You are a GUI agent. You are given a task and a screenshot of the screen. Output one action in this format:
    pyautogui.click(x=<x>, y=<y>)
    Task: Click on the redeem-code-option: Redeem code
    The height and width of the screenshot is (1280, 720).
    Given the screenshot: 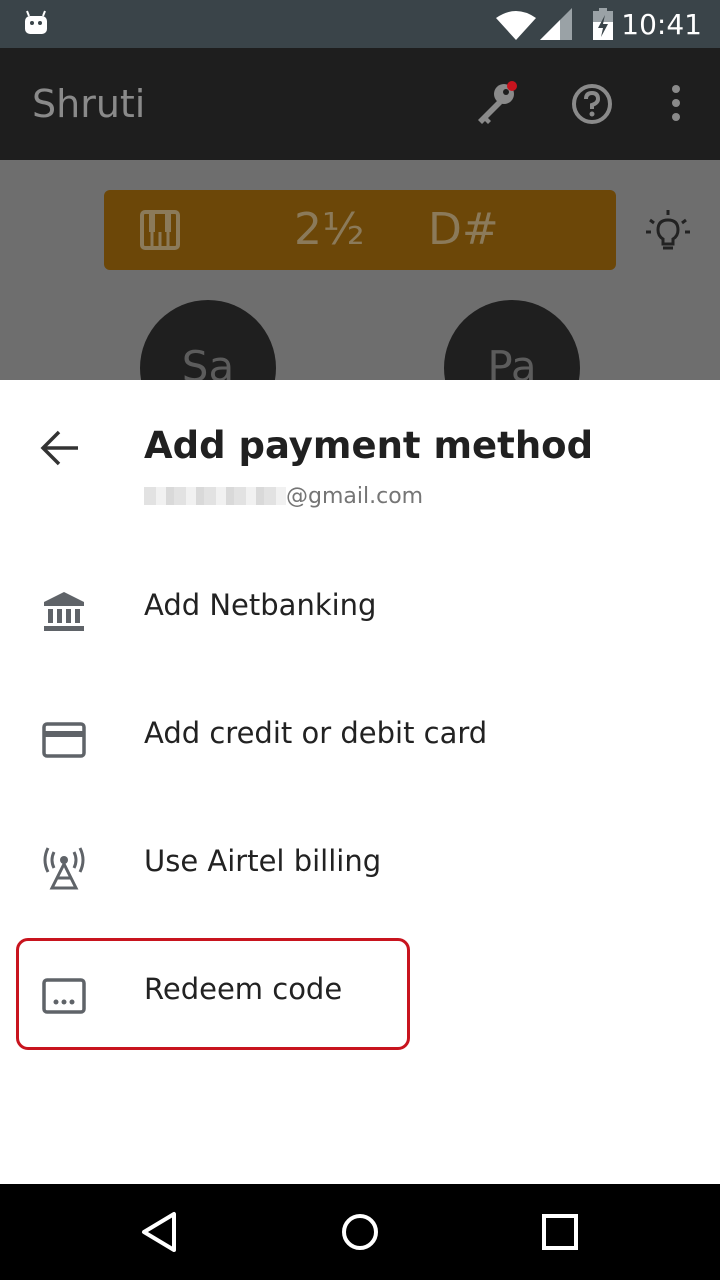 What is the action you would take?
    pyautogui.click(x=360, y=992)
    